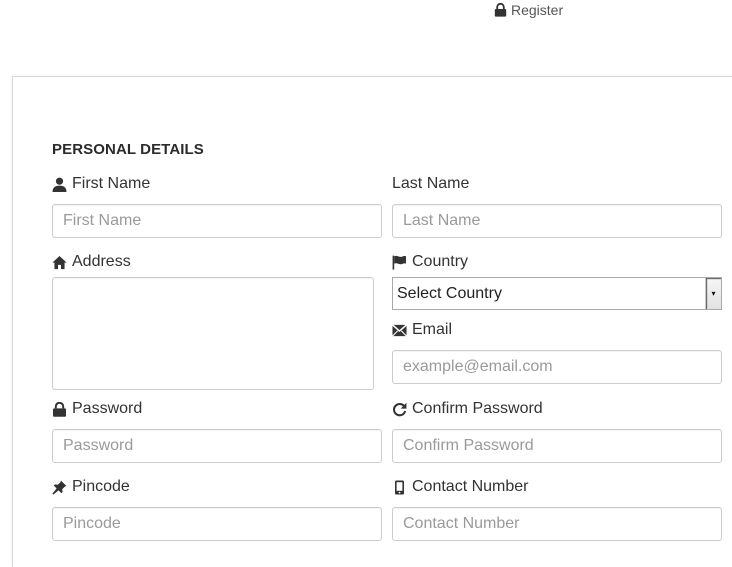 Image resolution: width=732 pixels, height=567 pixels. Describe the element at coordinates (101, 486) in the screenshot. I see `pincode-label-text: Pincode` at that location.